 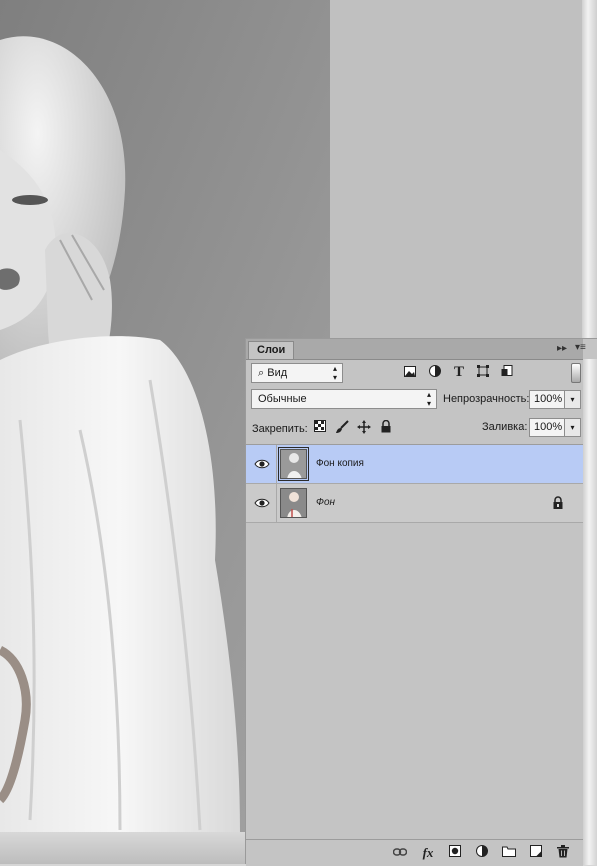 I want to click on opacity-label: Непрозрачность:, so click(x=486, y=399).